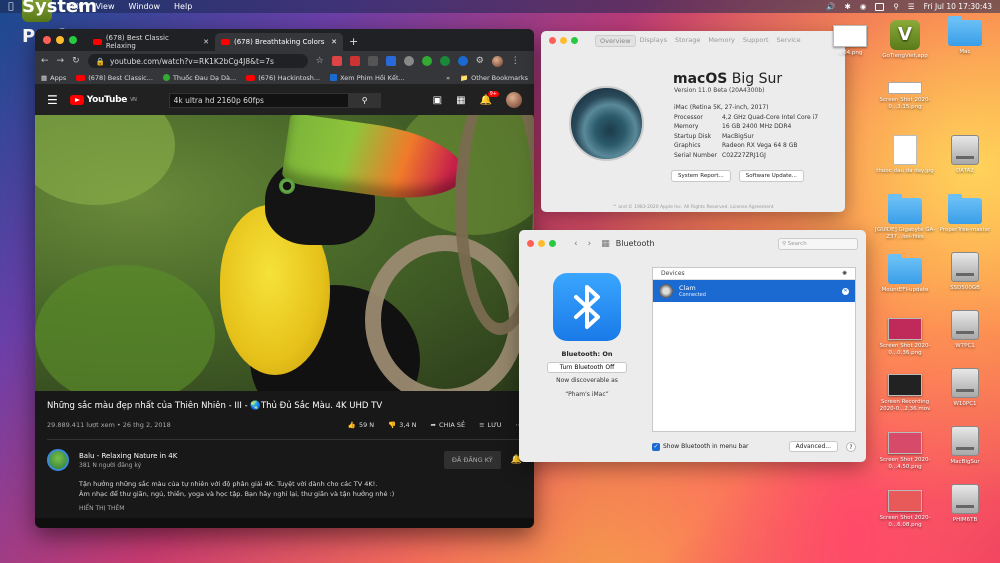  I want to click on desktop-file: Screen Shot 2020-0...3.15.png, so click(905, 96).